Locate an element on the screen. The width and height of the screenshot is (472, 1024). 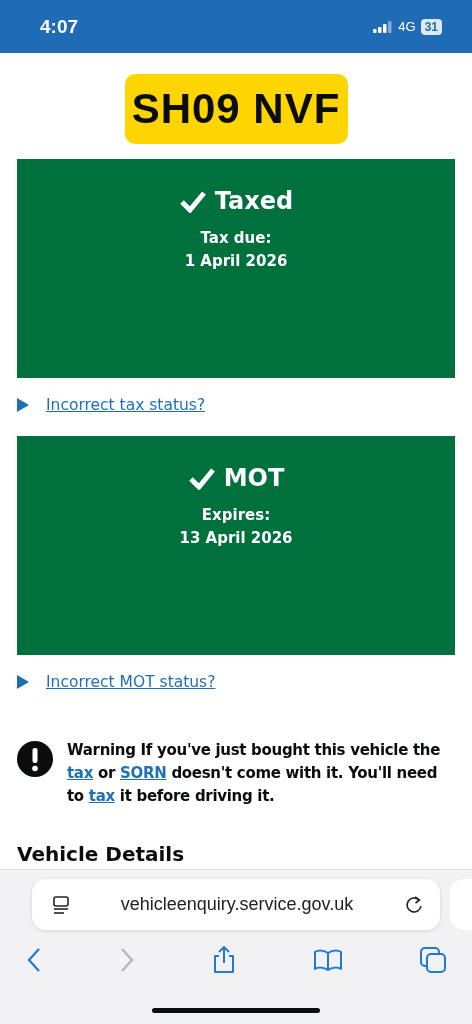
reload-icon is located at coordinates (414, 904).